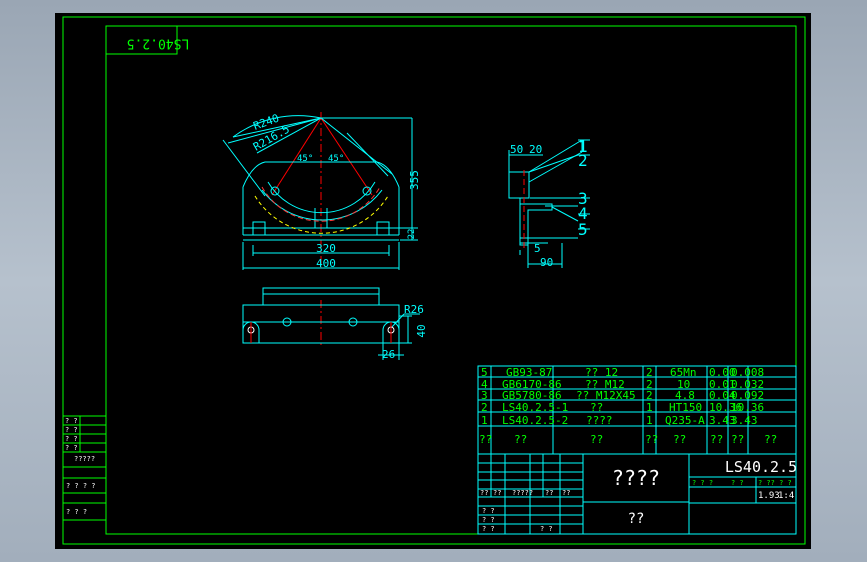  Describe the element at coordinates (636, 519) in the screenshot. I see `drawing-subtitle: ??` at that location.